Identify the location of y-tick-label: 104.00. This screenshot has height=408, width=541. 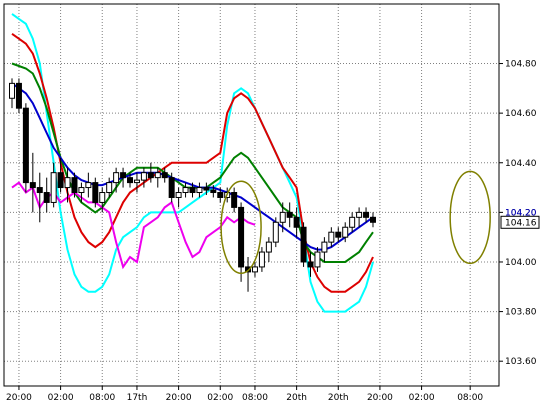
(521, 263).